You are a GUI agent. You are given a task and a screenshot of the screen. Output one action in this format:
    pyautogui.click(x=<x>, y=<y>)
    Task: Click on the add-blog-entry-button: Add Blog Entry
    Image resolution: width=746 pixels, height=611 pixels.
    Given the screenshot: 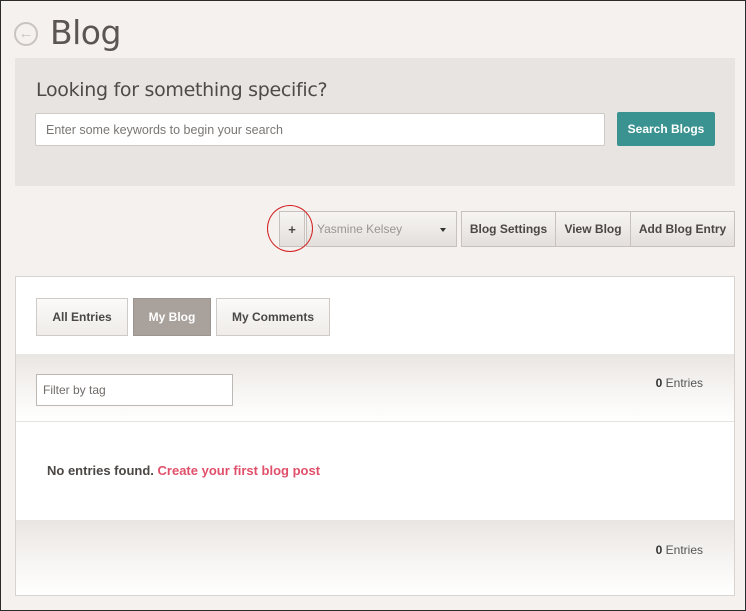 What is the action you would take?
    pyautogui.click(x=683, y=229)
    